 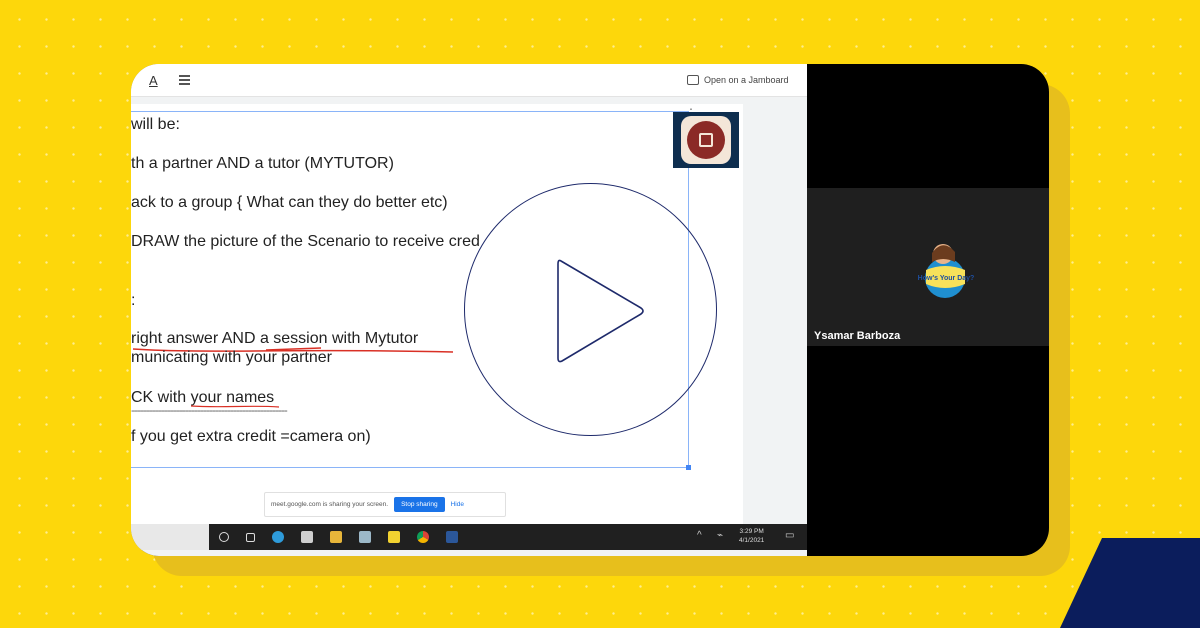 I want to click on avatar-text: How's Your Day?, so click(x=946, y=278).